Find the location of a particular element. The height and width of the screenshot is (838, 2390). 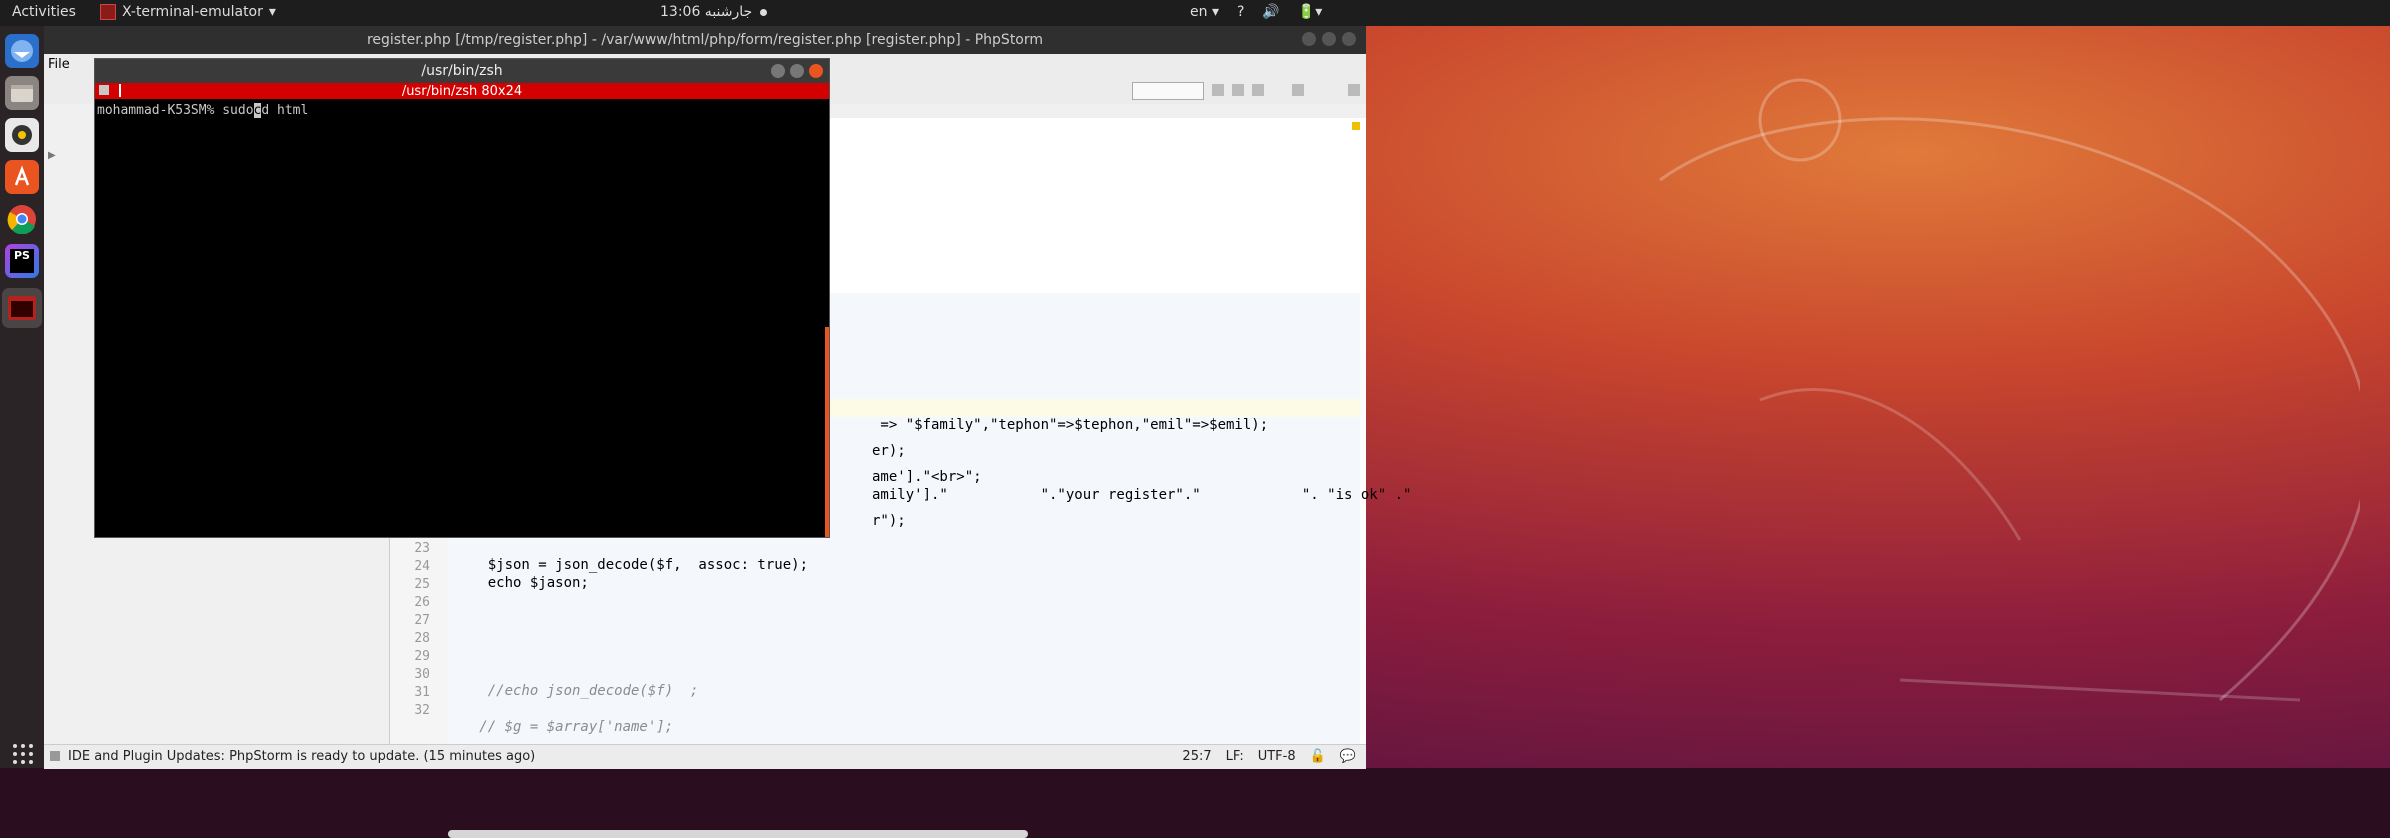

terminal-window-controls is located at coordinates (797, 71).